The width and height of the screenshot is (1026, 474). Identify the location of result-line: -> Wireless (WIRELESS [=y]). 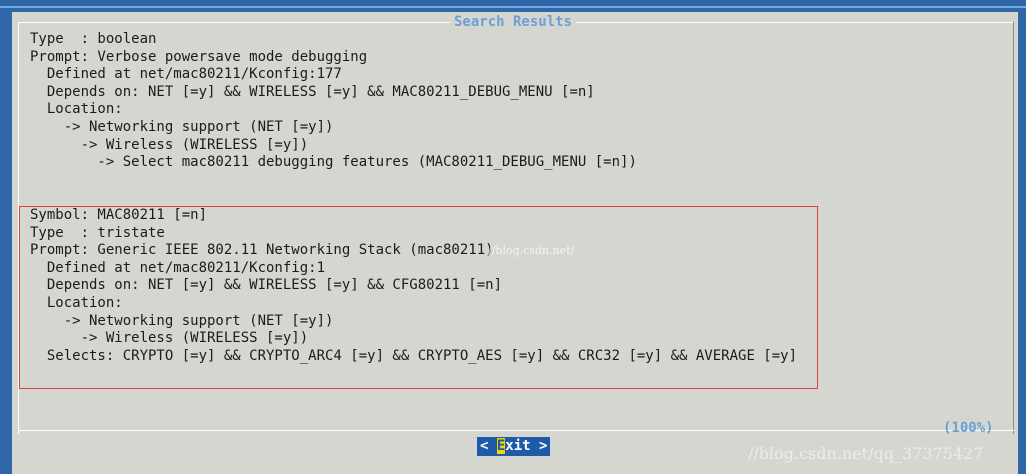
(169, 144).